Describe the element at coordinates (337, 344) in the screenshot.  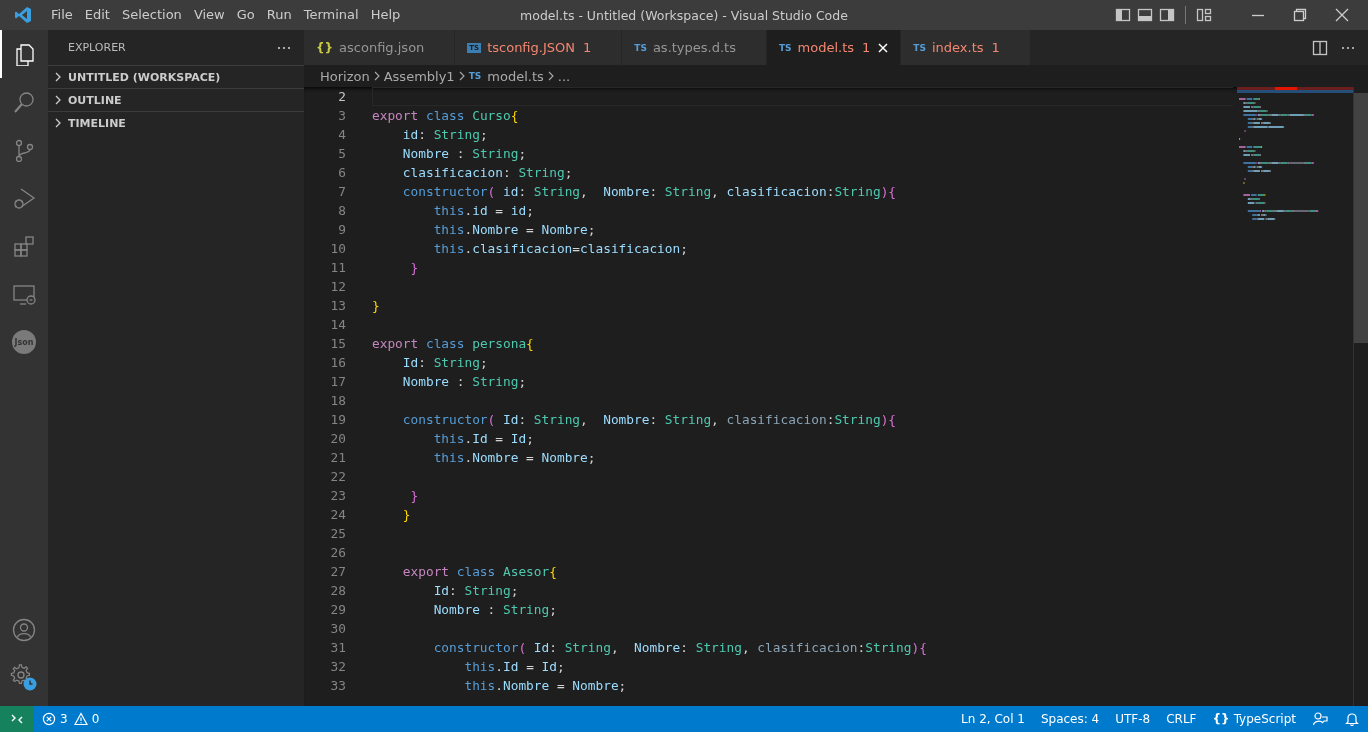
I see `line-number: 15` at that location.